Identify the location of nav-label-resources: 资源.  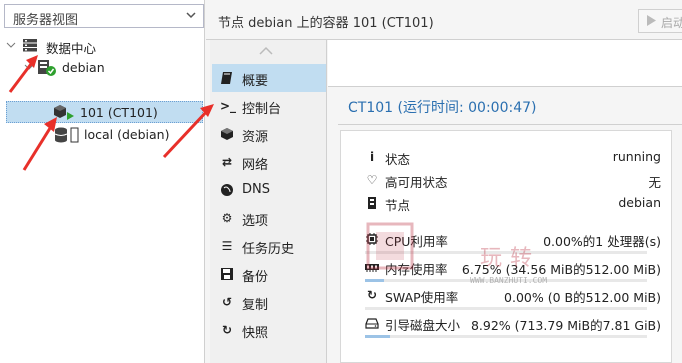
(255, 137).